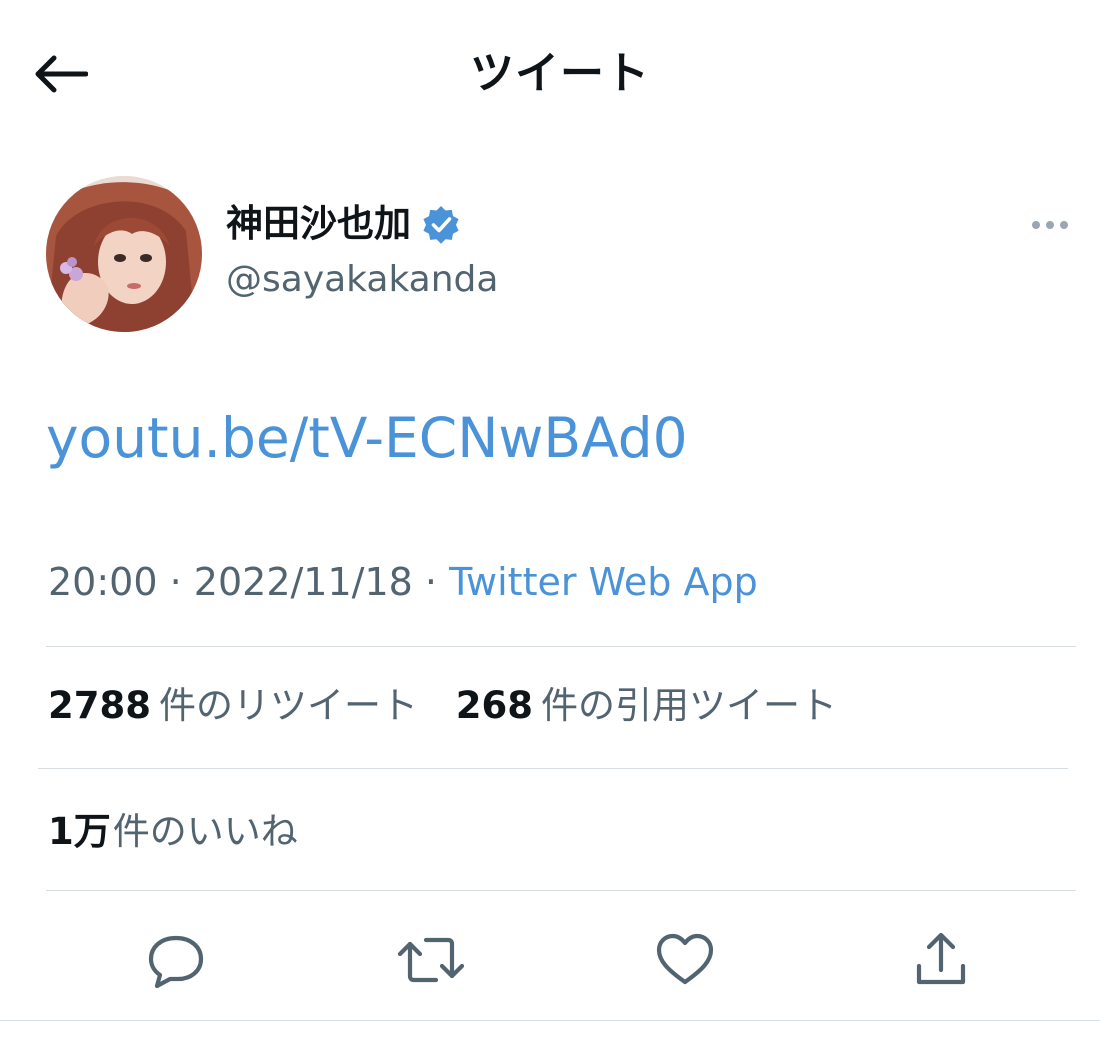 This screenshot has height=1044, width=1100. I want to click on like-button, so click(685, 960).